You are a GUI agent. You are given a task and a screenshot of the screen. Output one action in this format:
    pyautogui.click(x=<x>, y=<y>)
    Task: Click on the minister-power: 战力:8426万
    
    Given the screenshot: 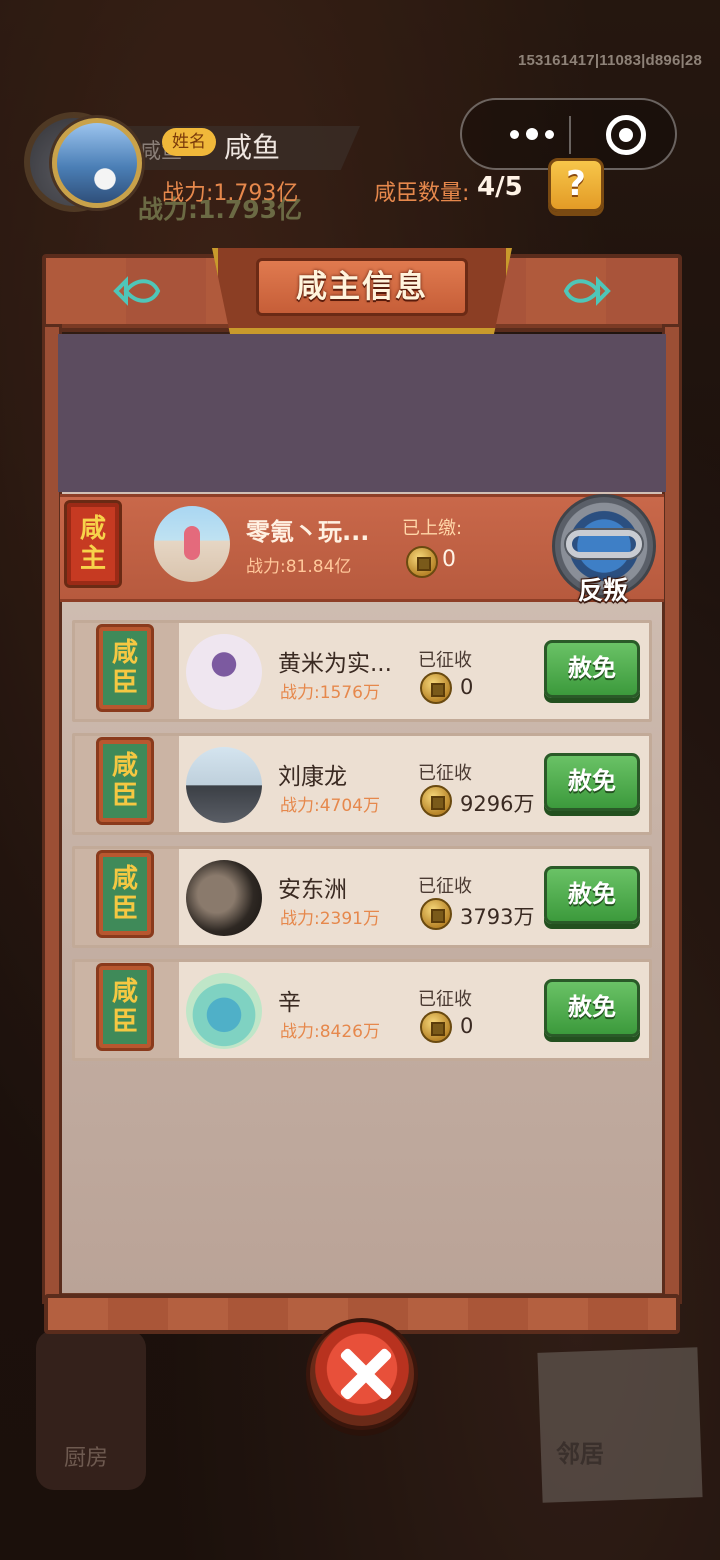 What is the action you would take?
    pyautogui.click(x=330, y=1032)
    